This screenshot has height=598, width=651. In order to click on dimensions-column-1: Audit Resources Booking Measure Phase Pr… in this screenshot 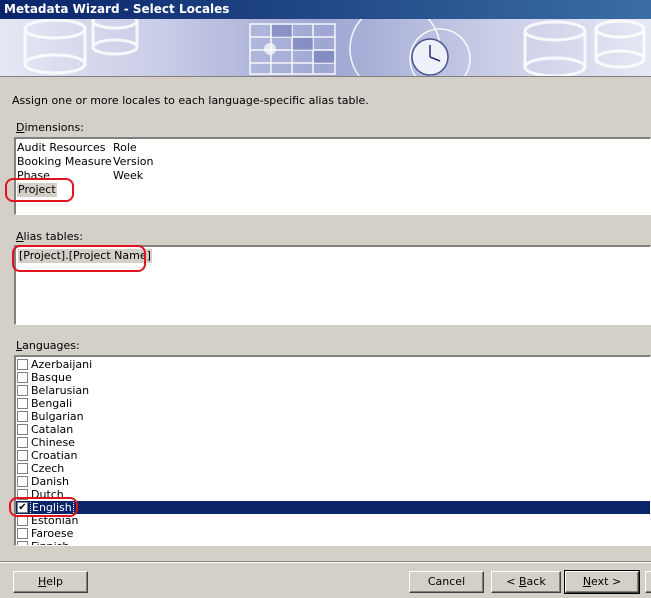, I will do `click(64, 169)`.